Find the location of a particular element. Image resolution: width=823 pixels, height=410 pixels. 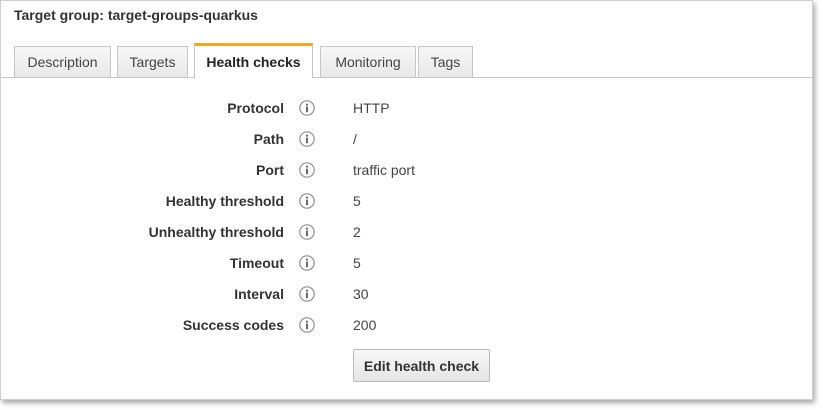

page-title: Target group: target-groups-quarkus is located at coordinates (136, 15).